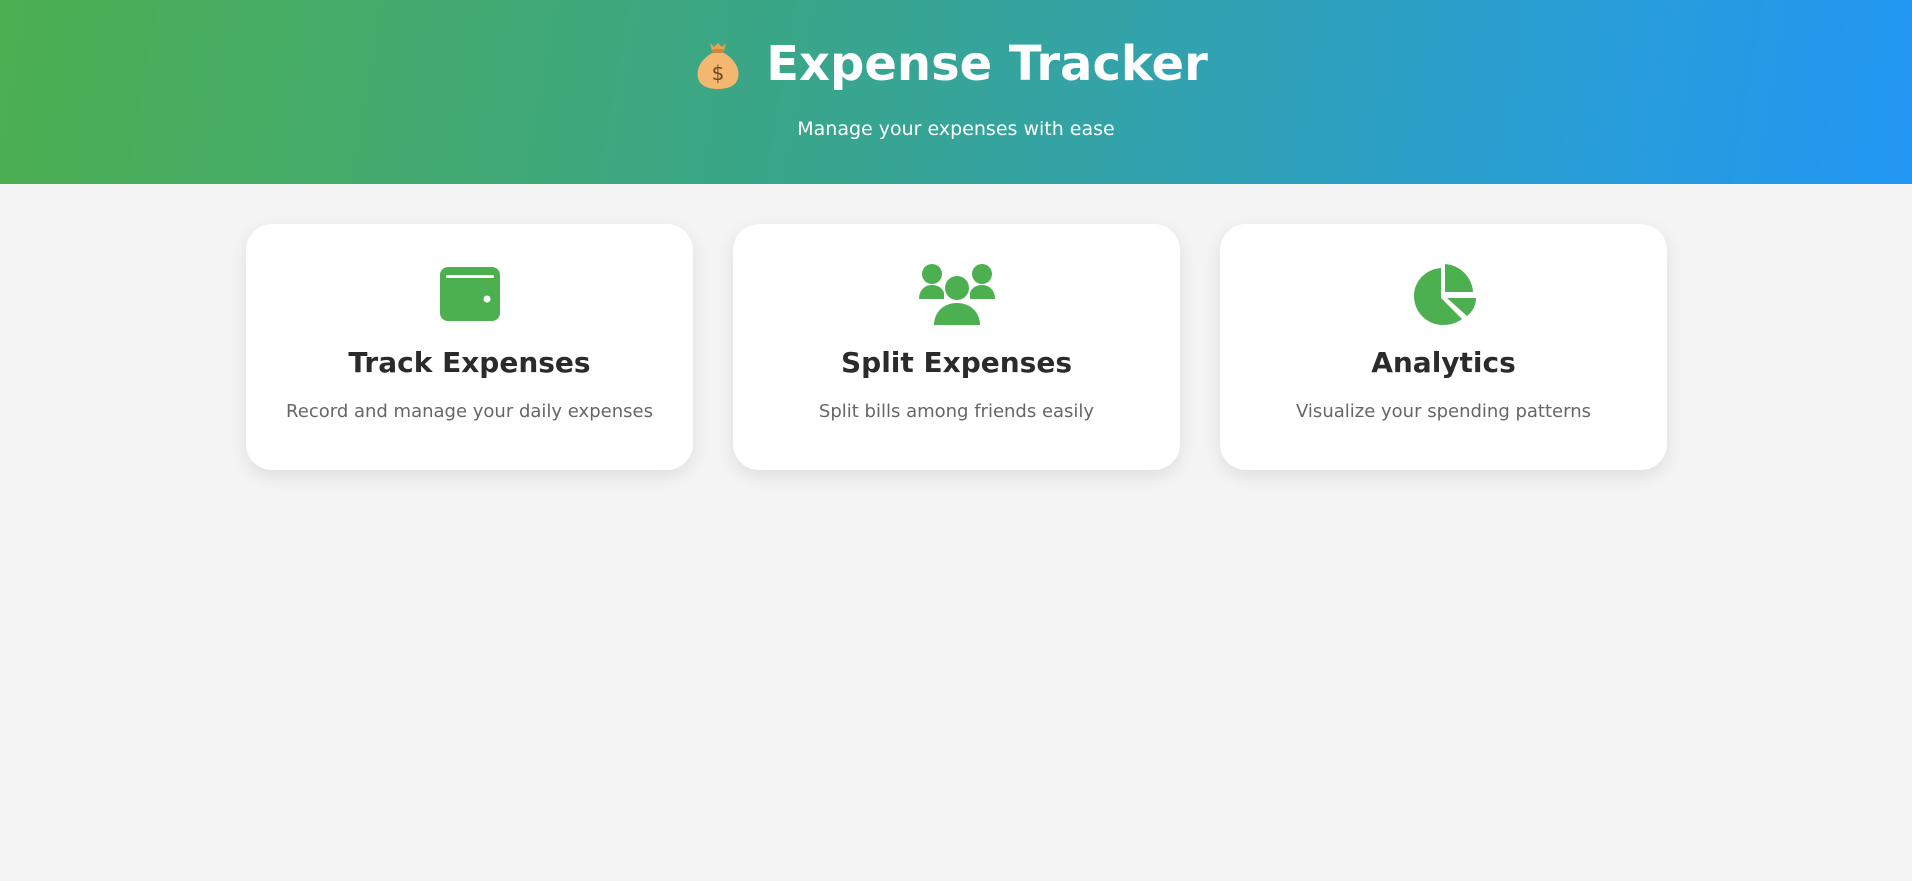 This screenshot has width=1912, height=881. I want to click on page-subtitle: Manage your expenses with ease, so click(956, 129).